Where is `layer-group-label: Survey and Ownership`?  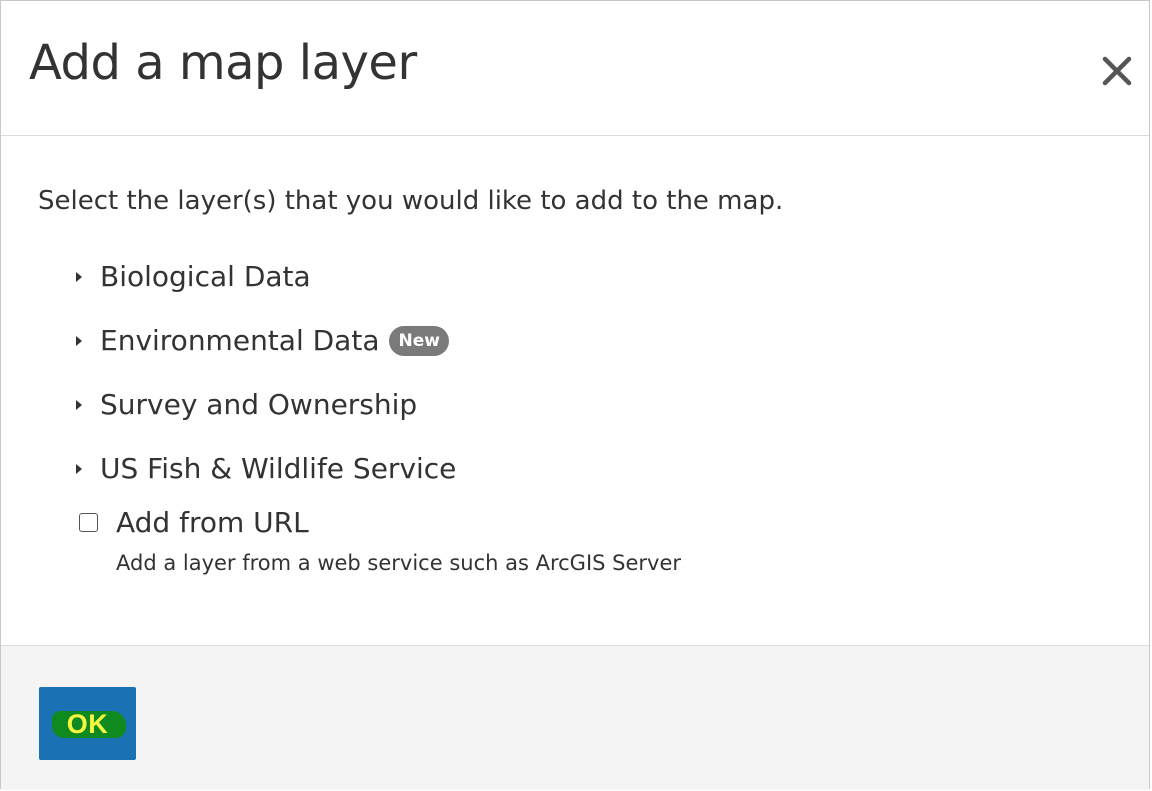
layer-group-label: Survey and Ownership is located at coordinates (259, 404).